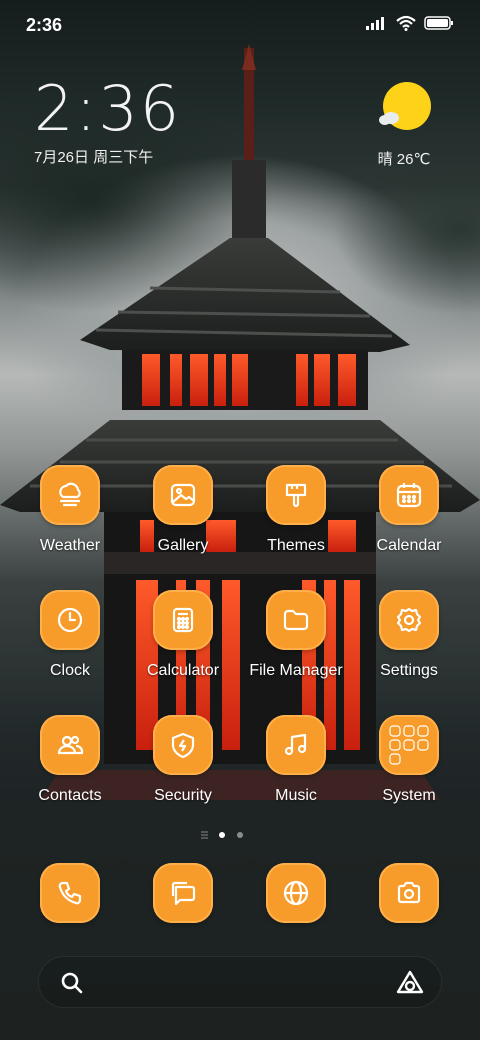 The width and height of the screenshot is (480, 1040). I want to click on app-system-folder: System, so click(409, 760).